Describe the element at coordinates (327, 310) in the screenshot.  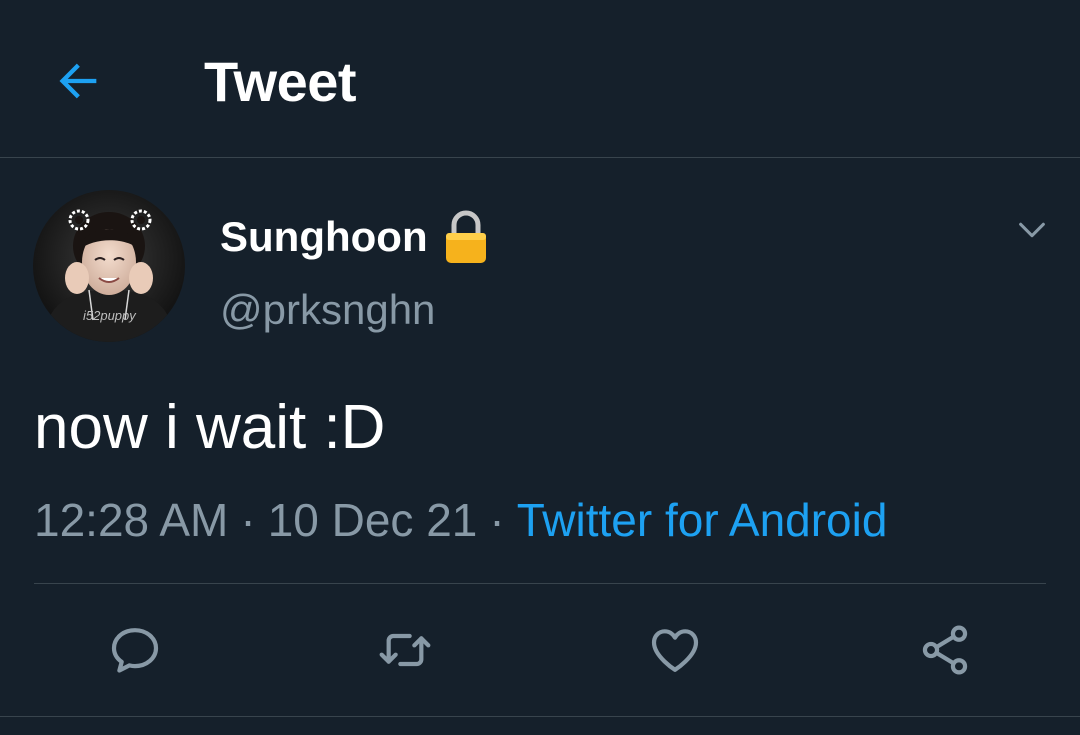
I see `author-handle: @prksnghn` at that location.